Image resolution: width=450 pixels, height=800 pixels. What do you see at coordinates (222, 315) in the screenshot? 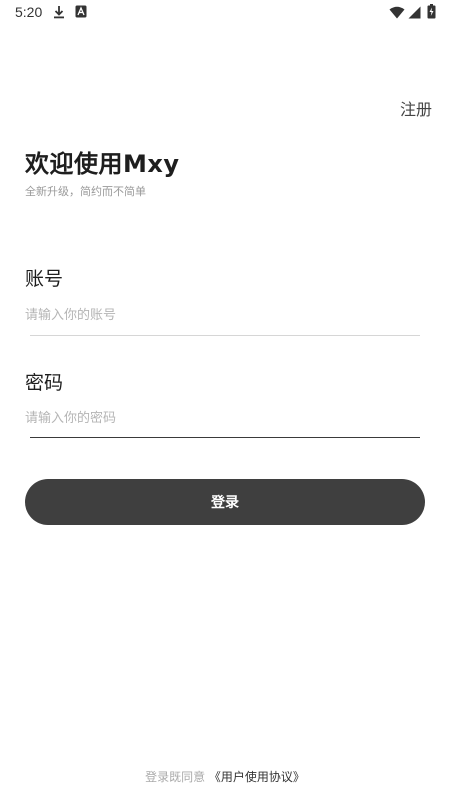
I see `account-input` at bounding box center [222, 315].